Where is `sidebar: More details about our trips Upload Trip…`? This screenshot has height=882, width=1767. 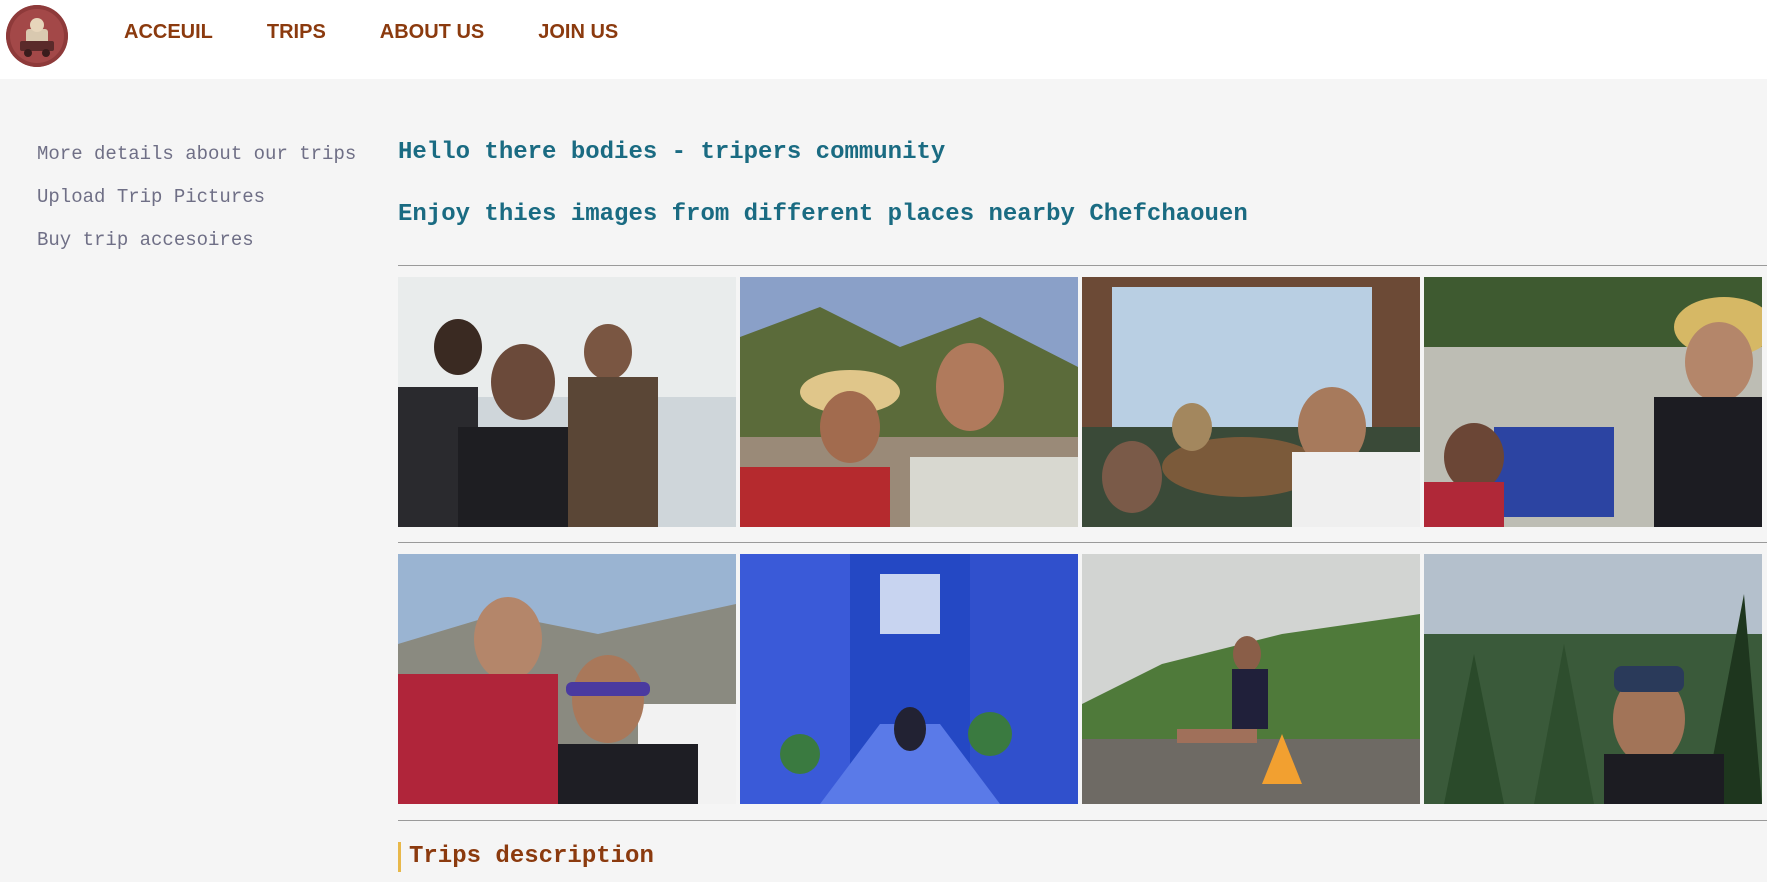 sidebar: More details about our trips Upload Trip… is located at coordinates (196, 207).